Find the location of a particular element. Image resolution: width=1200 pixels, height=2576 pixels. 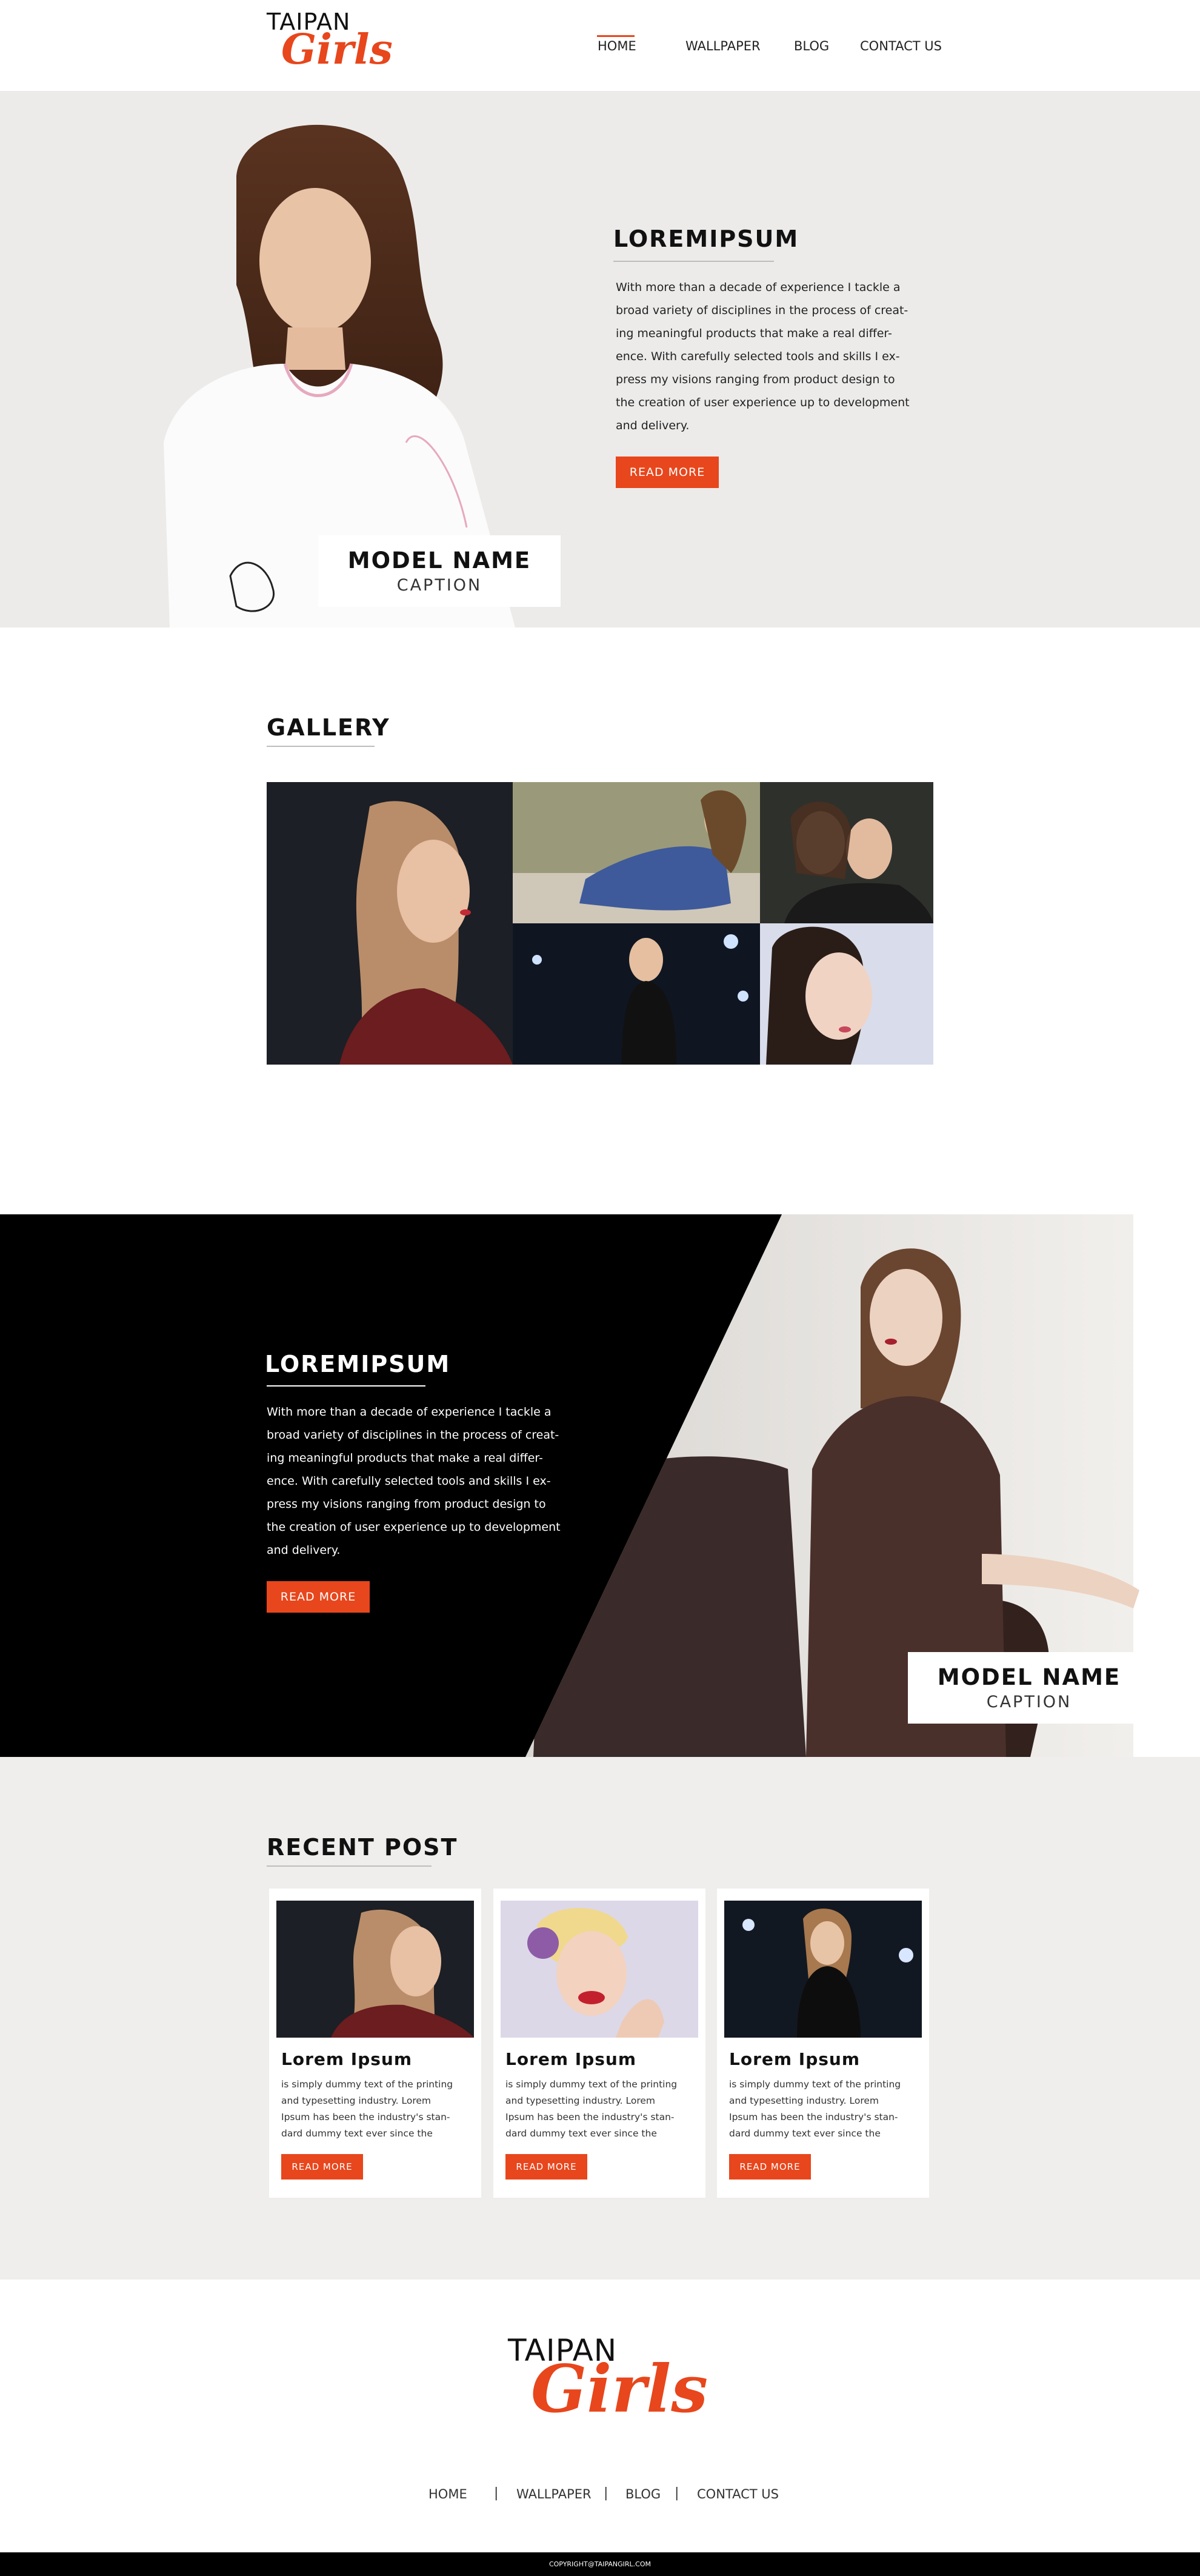

nav-wallpaper: WALLPAPER is located at coordinates (723, 46).